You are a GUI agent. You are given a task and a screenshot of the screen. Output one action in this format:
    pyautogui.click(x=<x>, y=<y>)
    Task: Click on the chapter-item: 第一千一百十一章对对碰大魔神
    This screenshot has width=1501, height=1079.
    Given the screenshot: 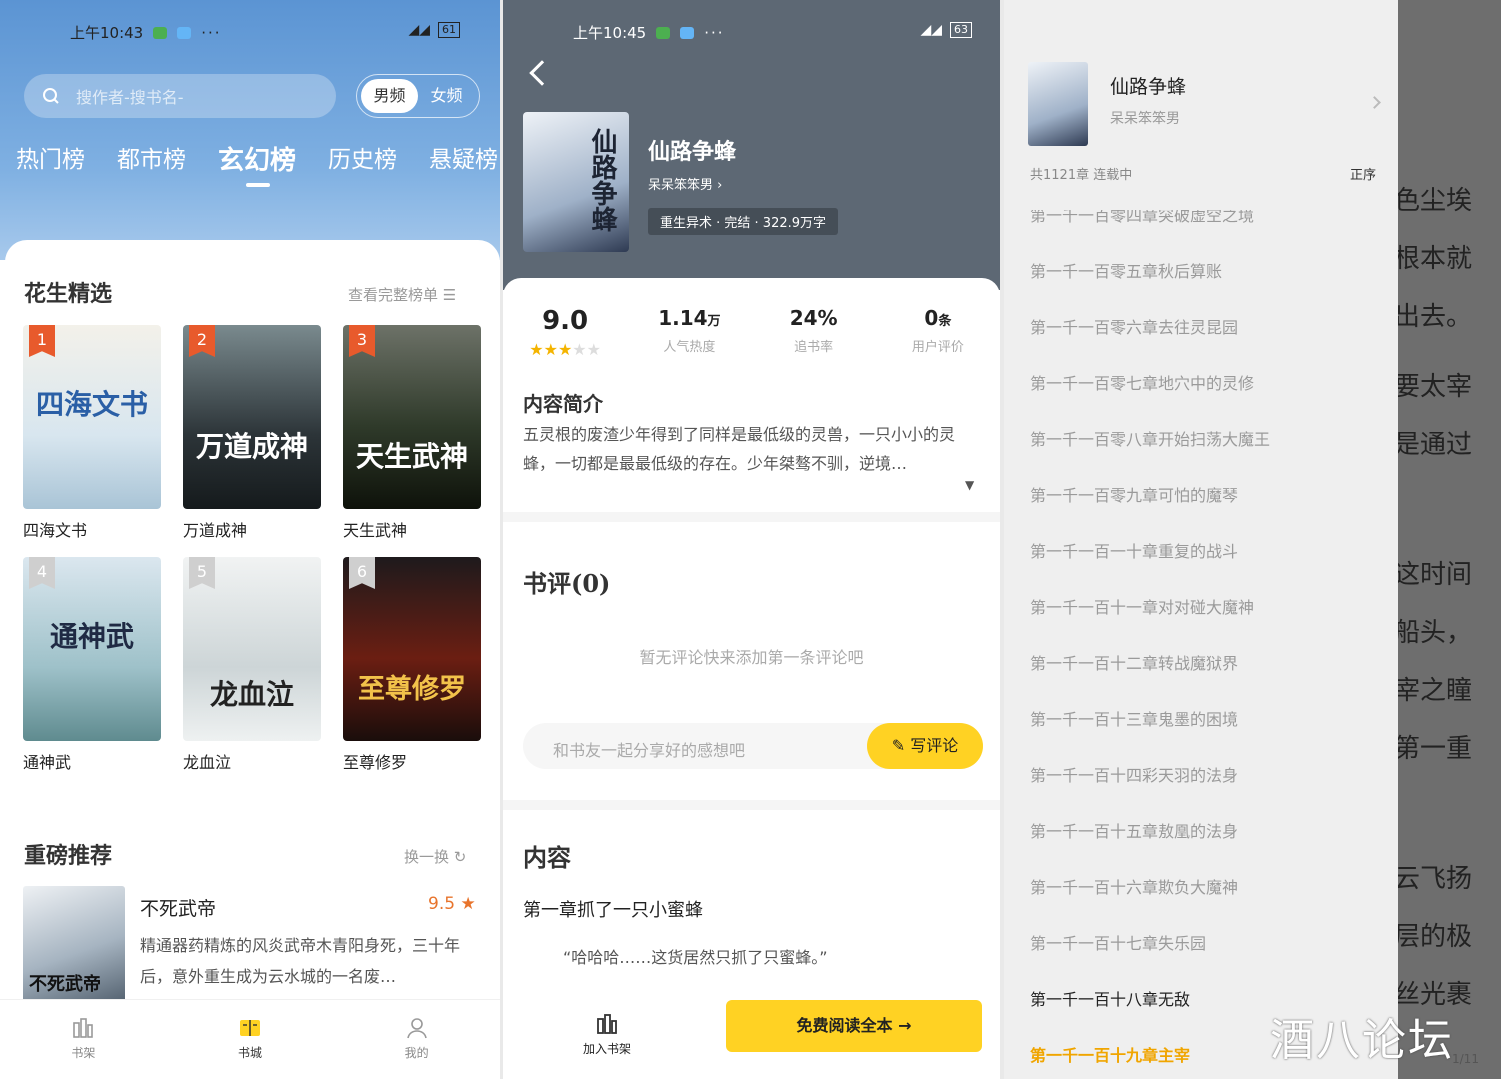 What is the action you would take?
    pyautogui.click(x=1142, y=606)
    